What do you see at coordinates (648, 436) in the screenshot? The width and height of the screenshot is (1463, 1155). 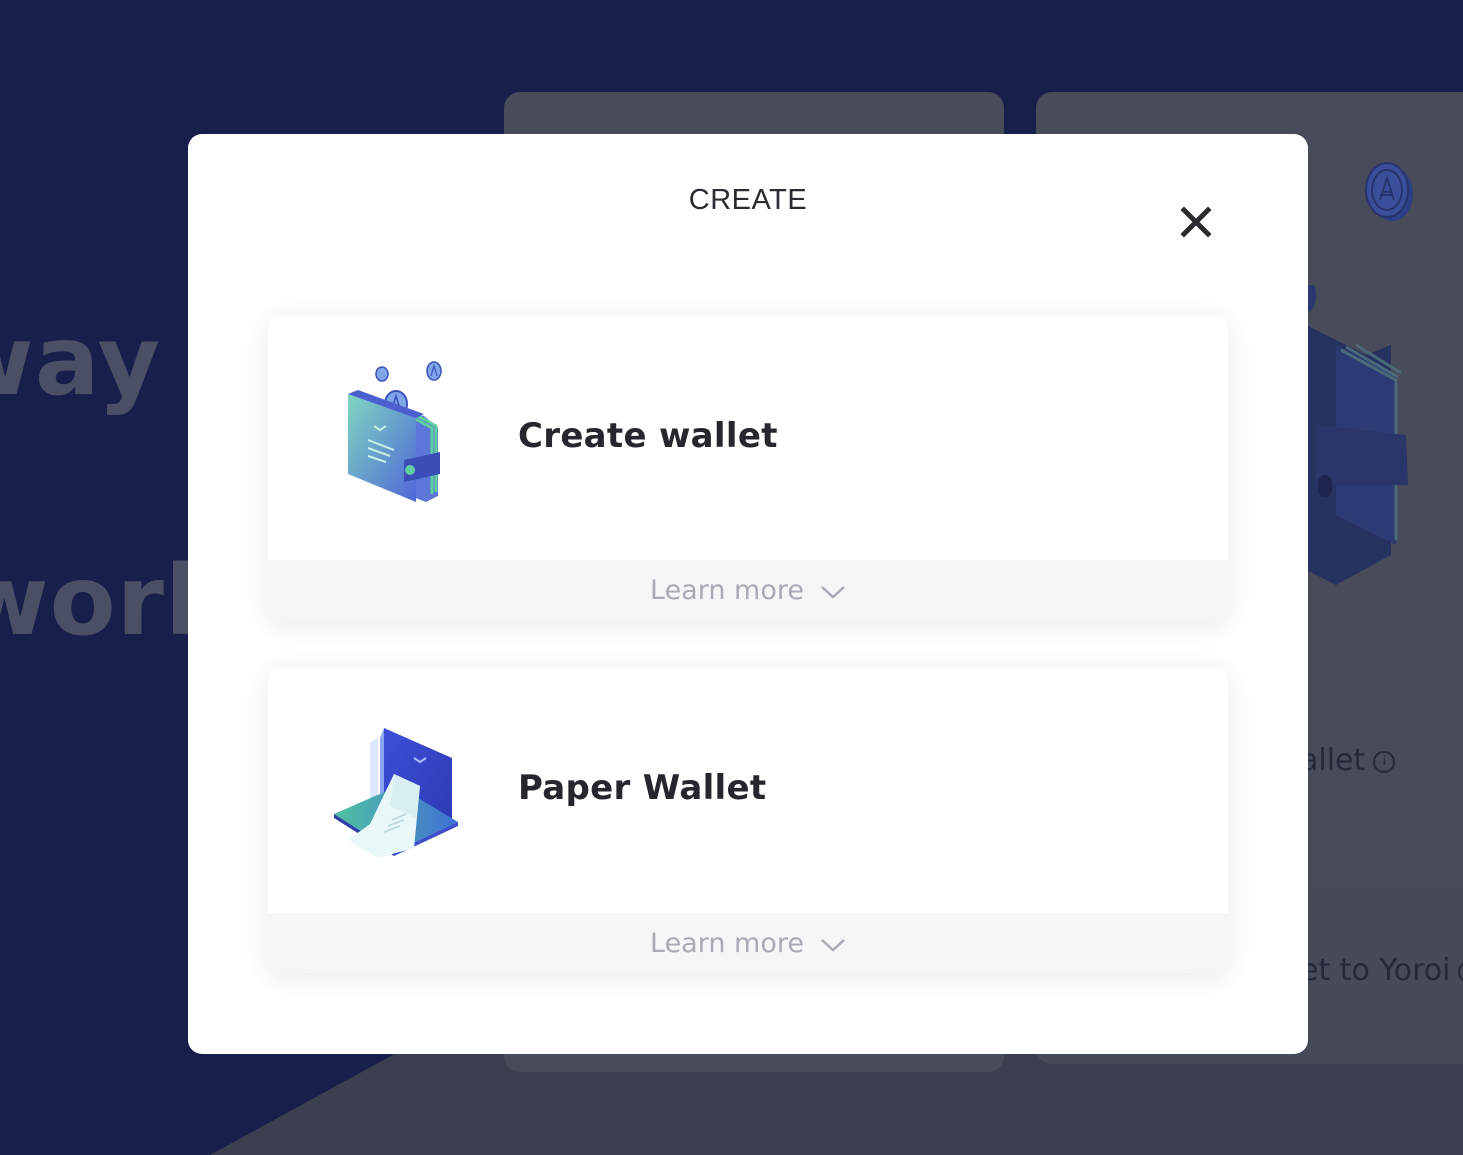 I see `create-wallet-label: Create wallet` at bounding box center [648, 436].